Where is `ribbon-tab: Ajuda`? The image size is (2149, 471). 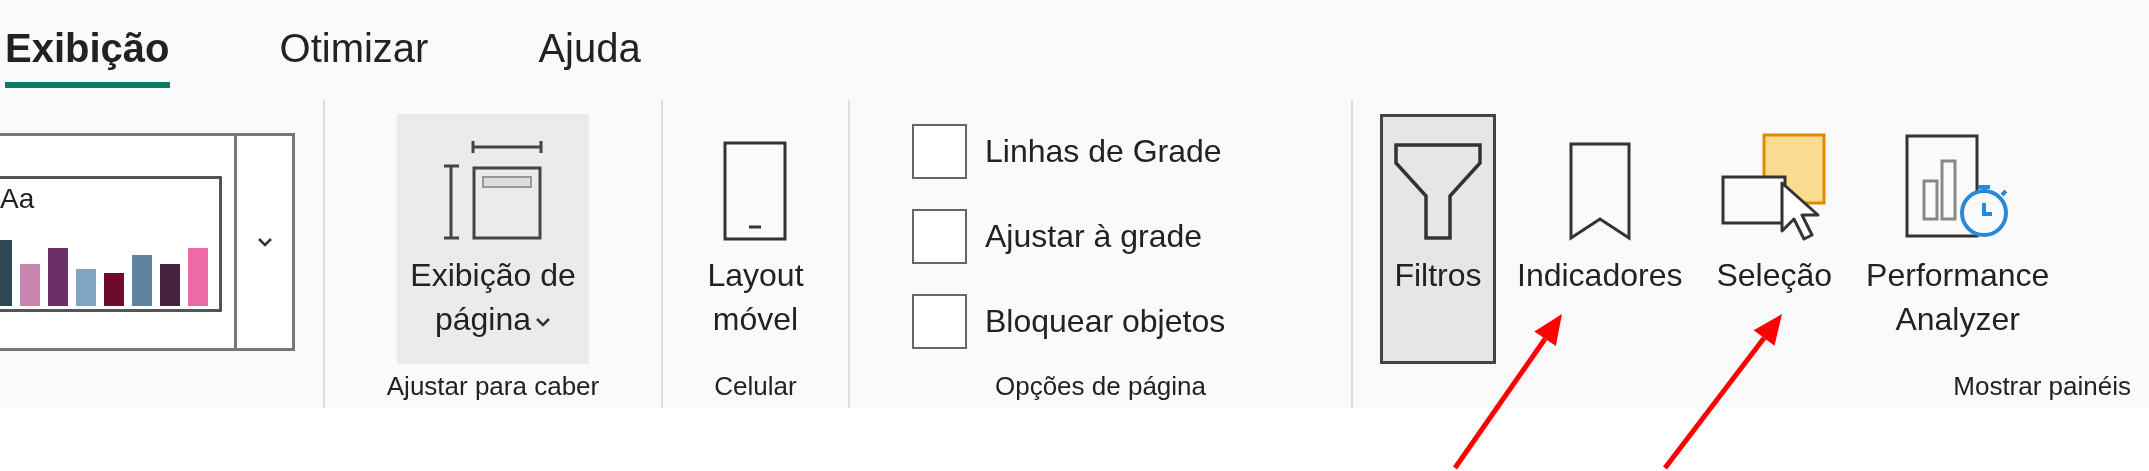
ribbon-tab: Ajuda is located at coordinates (589, 44).